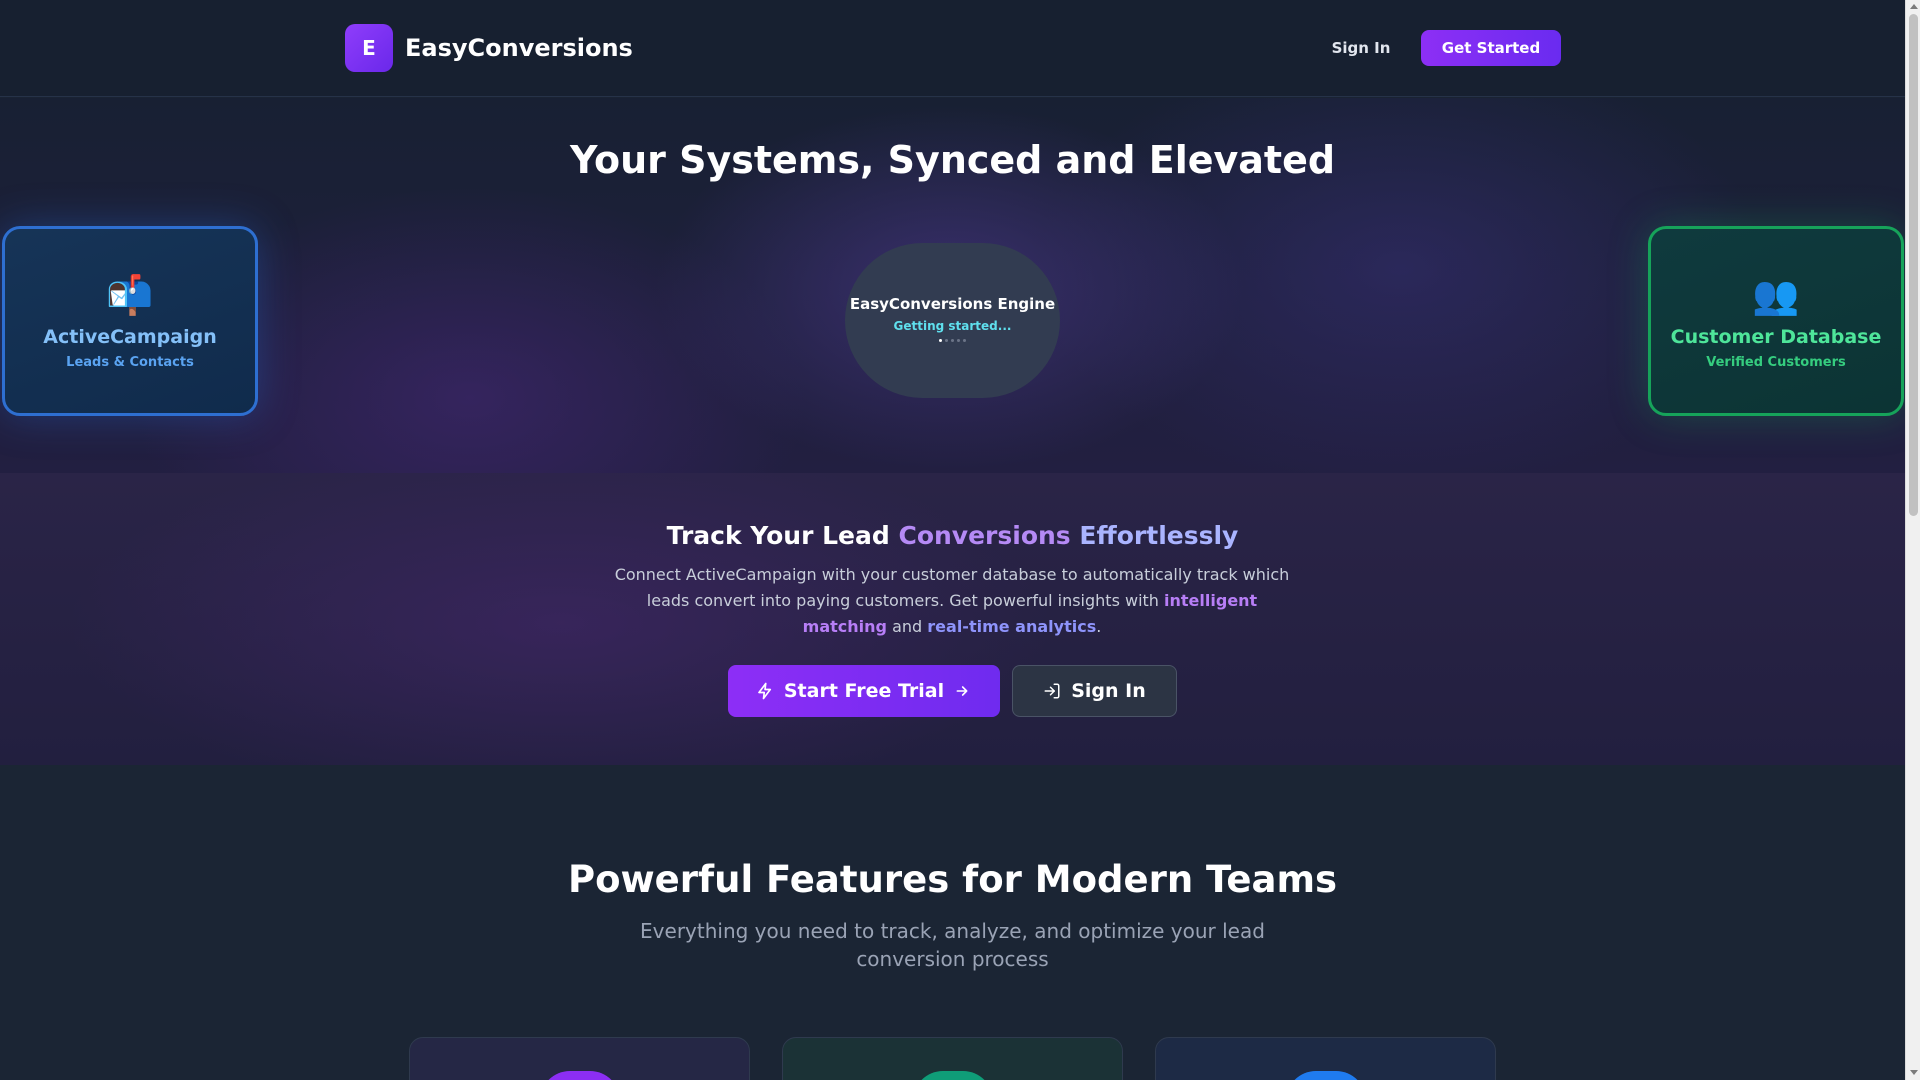 The image size is (1920, 1080). I want to click on scrollbar-thumb, so click(1913, 265).